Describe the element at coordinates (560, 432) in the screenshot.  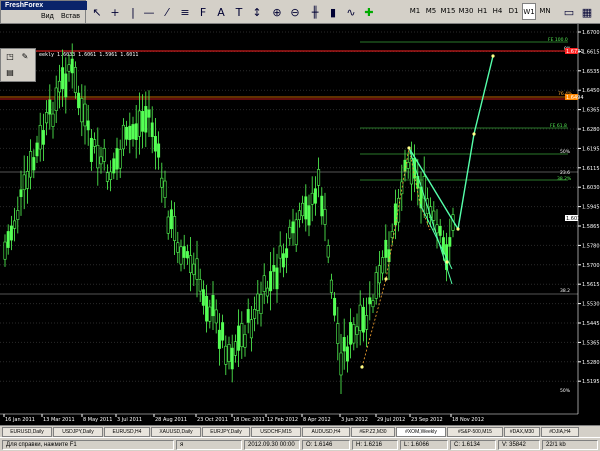
I see `symbol-tab: #DJIA,H4` at that location.